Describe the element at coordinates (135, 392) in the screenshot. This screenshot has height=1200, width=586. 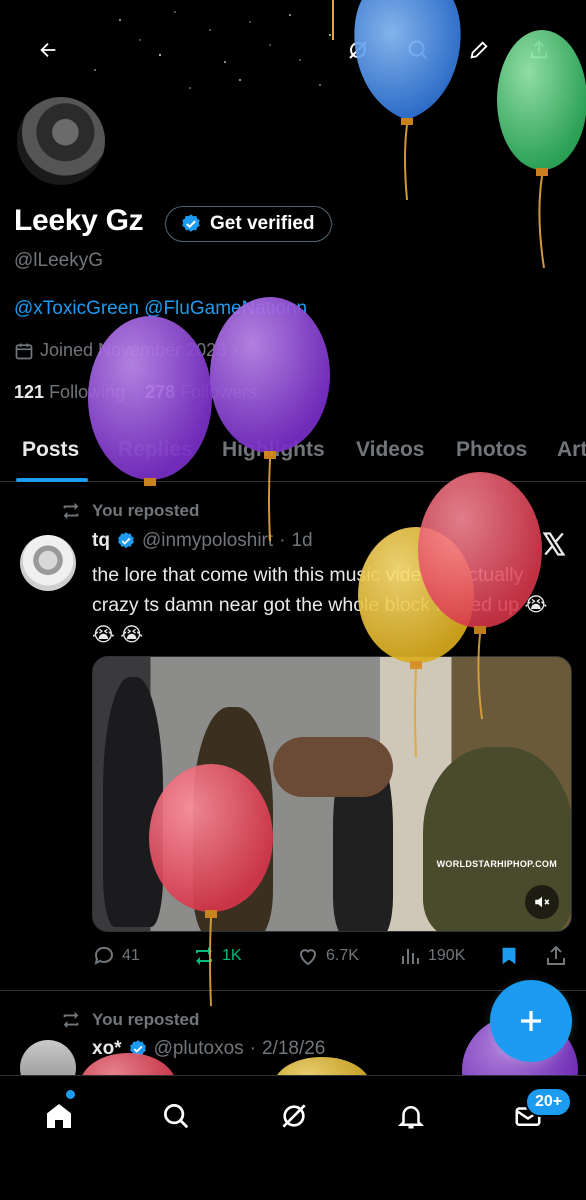
I see `follow-counts: 121 Following 278 Followers` at that location.